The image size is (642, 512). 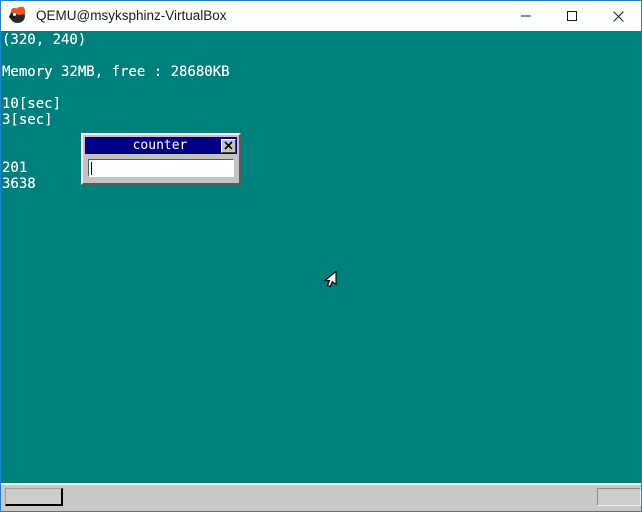 I want to click on counter-window: counter, so click(x=161, y=159).